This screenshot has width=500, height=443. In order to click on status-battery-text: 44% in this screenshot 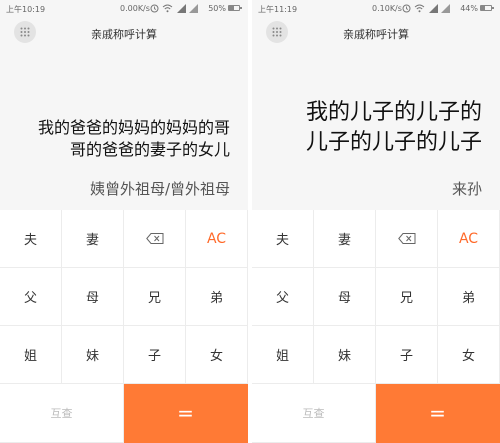, I will do `click(469, 8)`.